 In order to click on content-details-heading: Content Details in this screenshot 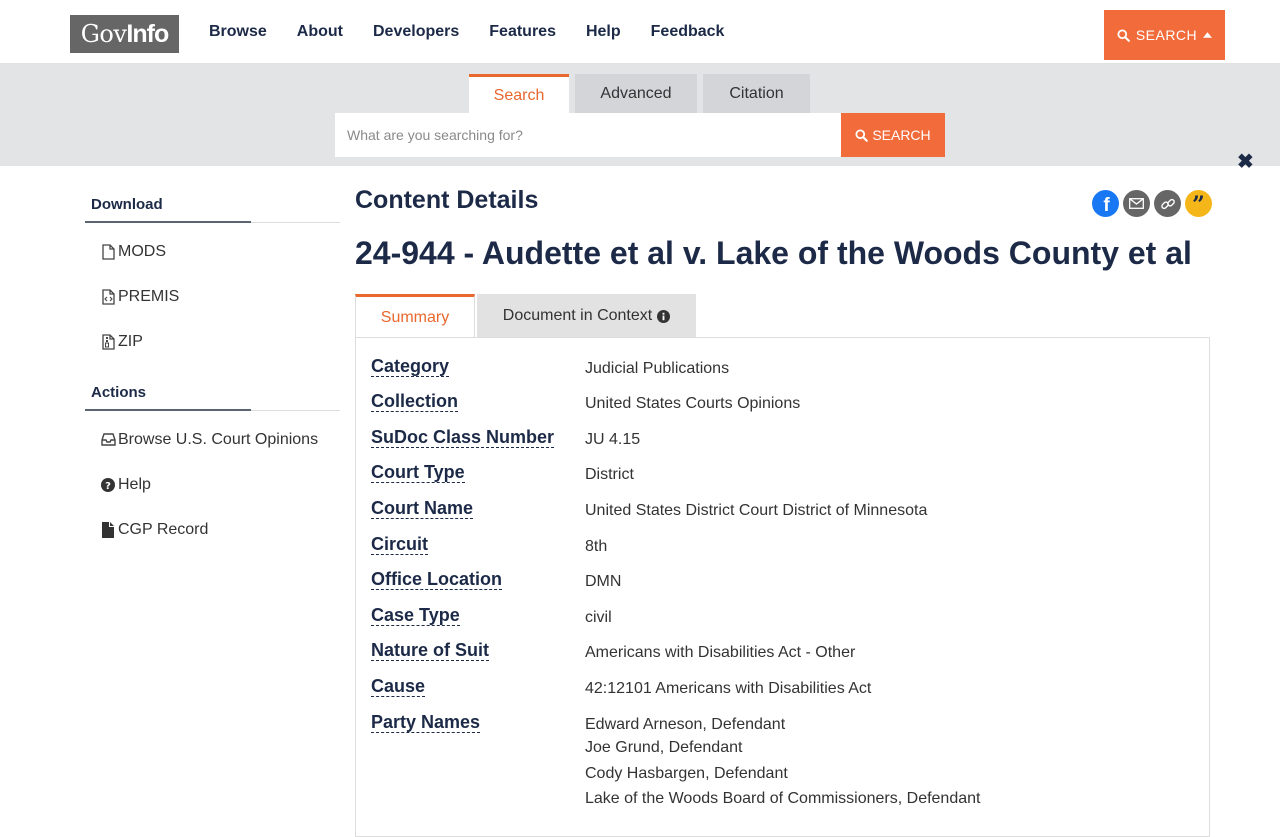, I will do `click(447, 200)`.